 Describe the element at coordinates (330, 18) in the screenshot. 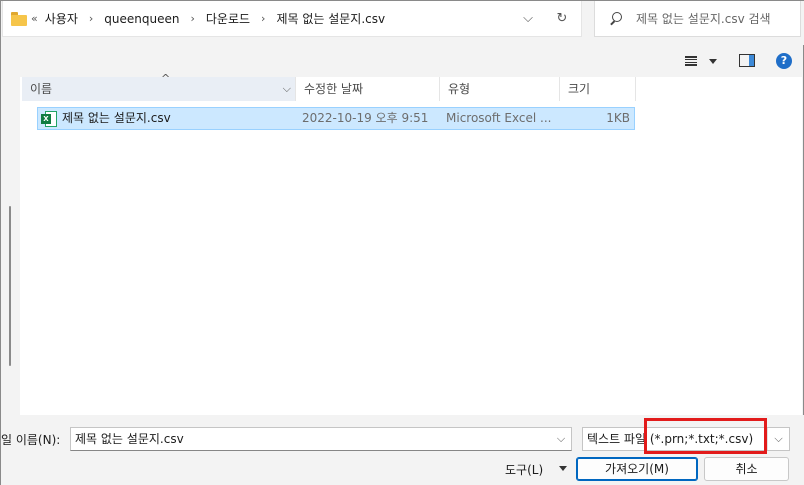

I see `breadcrumb-item-file: 제목 없는 설문지.csv` at that location.